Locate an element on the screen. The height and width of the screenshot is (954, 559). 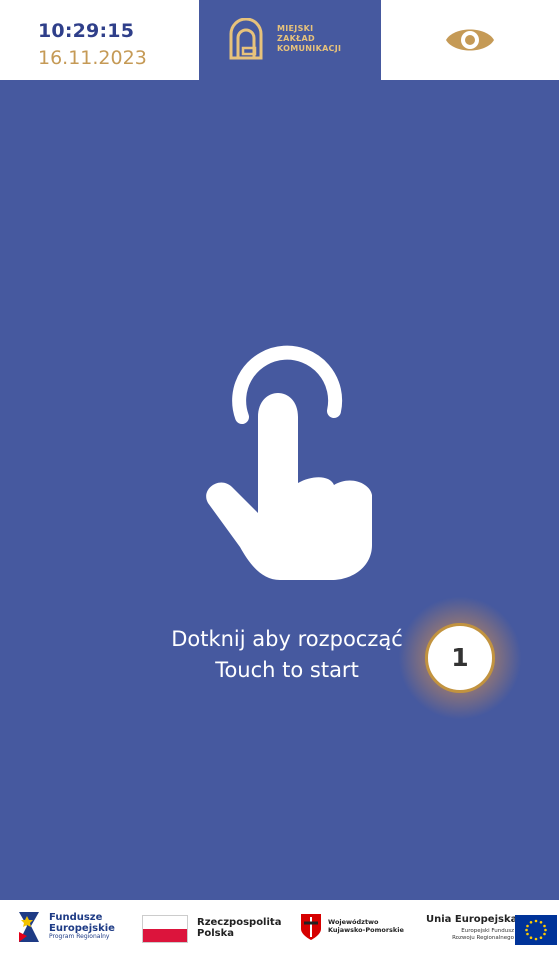
step-marker: 1 is located at coordinates (460, 658).